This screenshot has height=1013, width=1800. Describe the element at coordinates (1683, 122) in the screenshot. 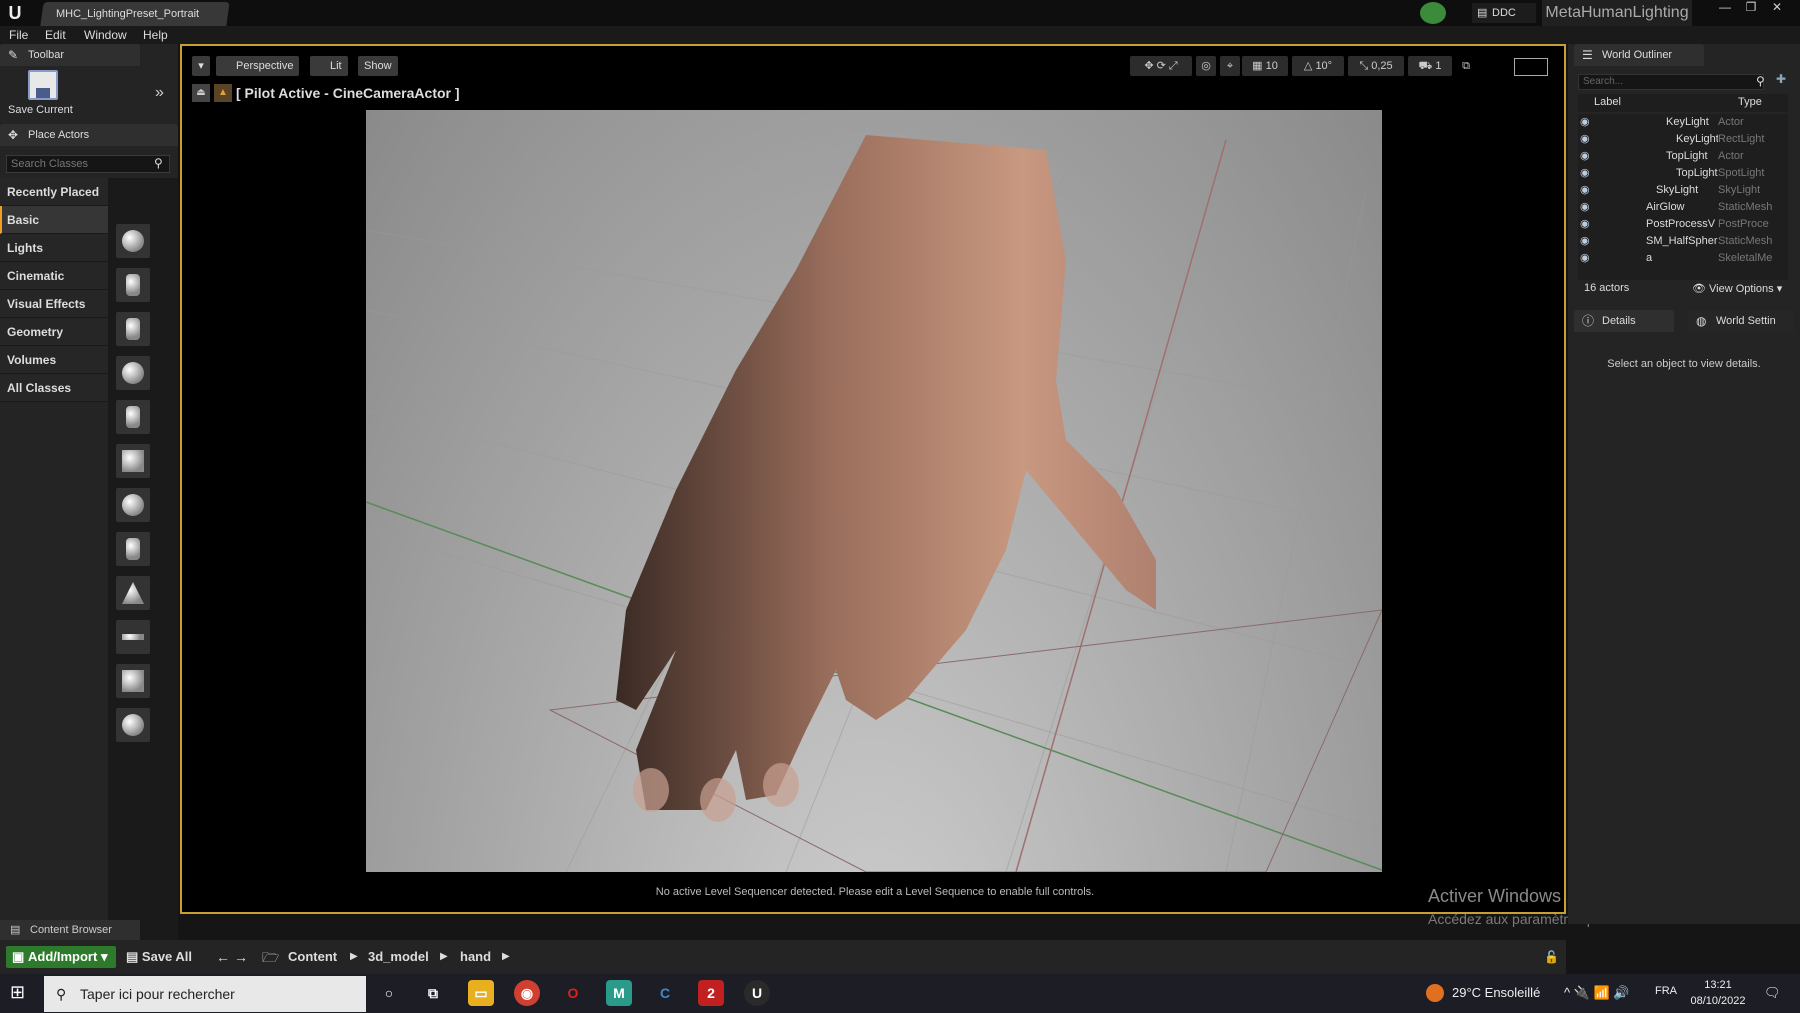

I see `list-item: ◉ KeyLight Actor` at that location.